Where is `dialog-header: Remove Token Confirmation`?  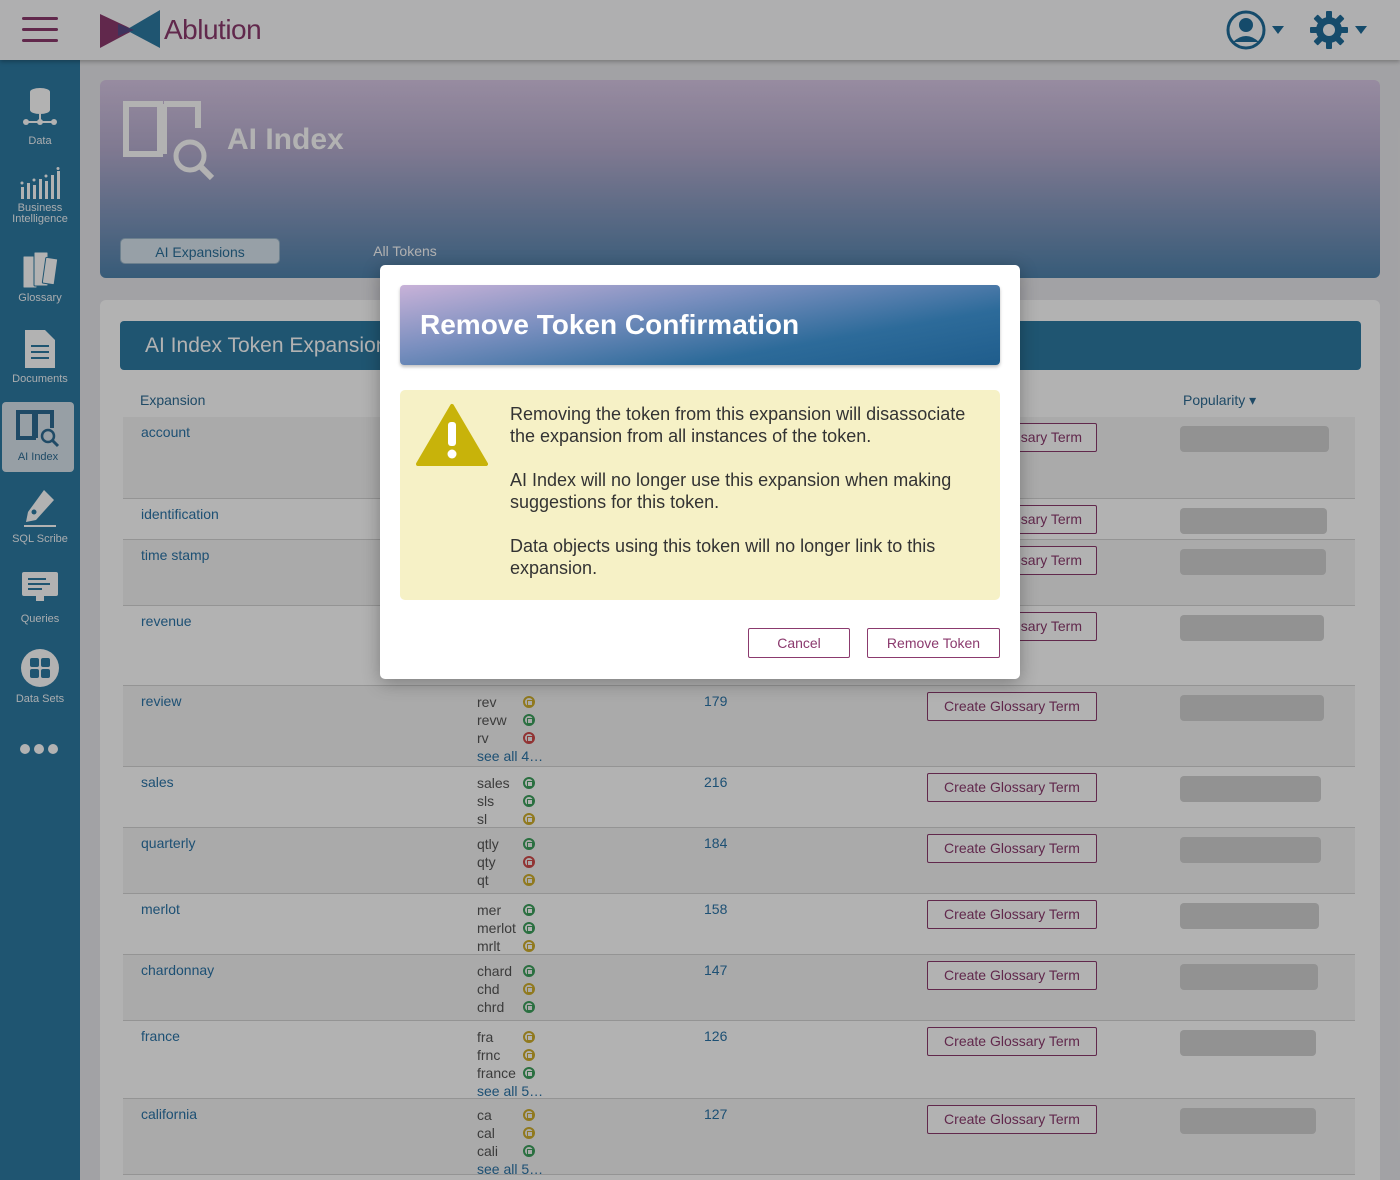 dialog-header: Remove Token Confirmation is located at coordinates (700, 325).